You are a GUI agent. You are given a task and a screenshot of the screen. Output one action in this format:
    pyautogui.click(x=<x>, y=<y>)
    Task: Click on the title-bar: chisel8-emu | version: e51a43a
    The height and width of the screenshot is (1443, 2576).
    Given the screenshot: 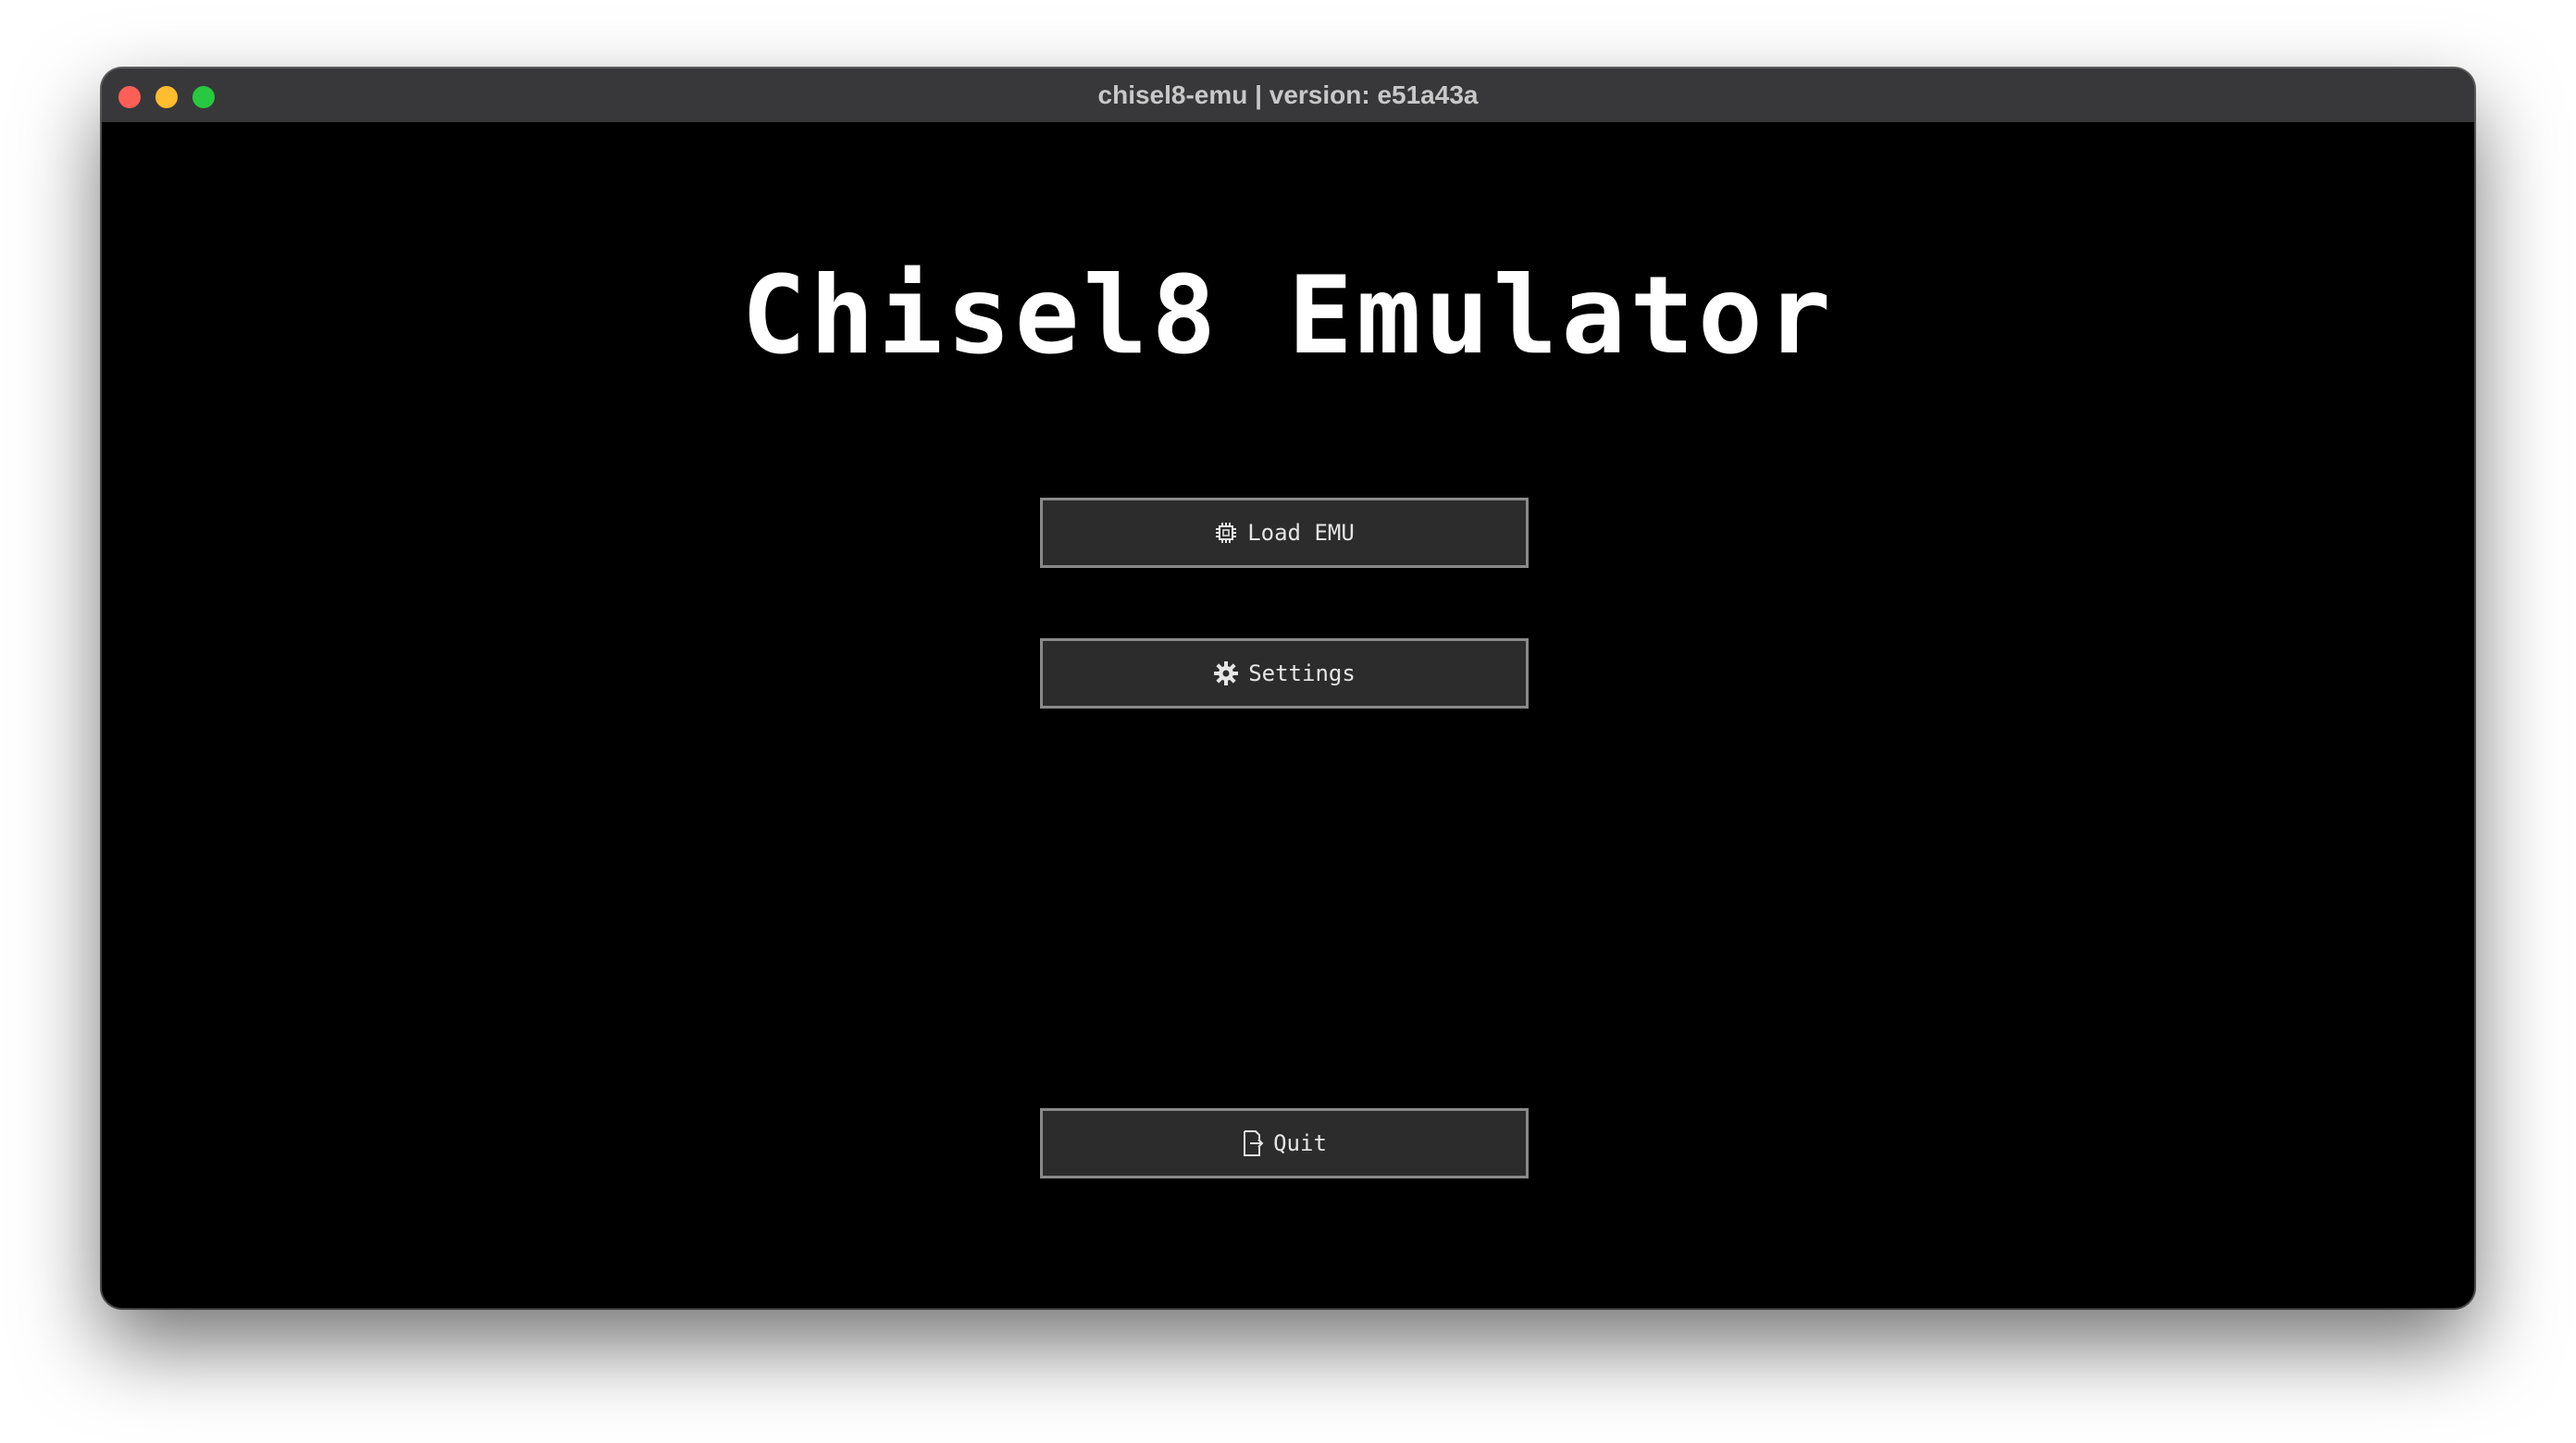 What is the action you would take?
    pyautogui.click(x=1288, y=95)
    